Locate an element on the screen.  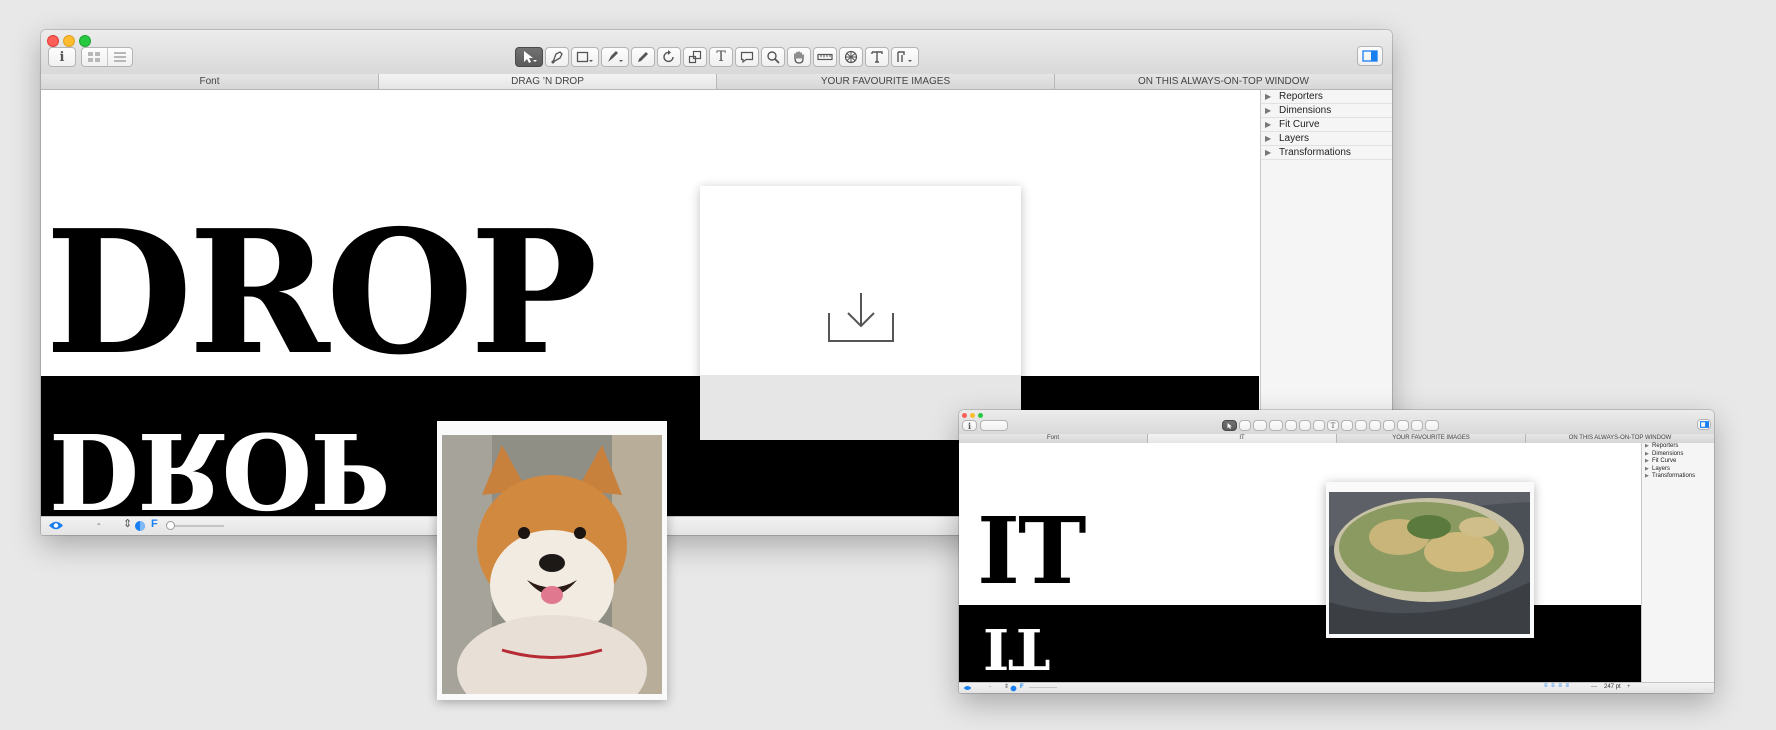
font-size-value: 247 pt is located at coordinates (1612, 687).